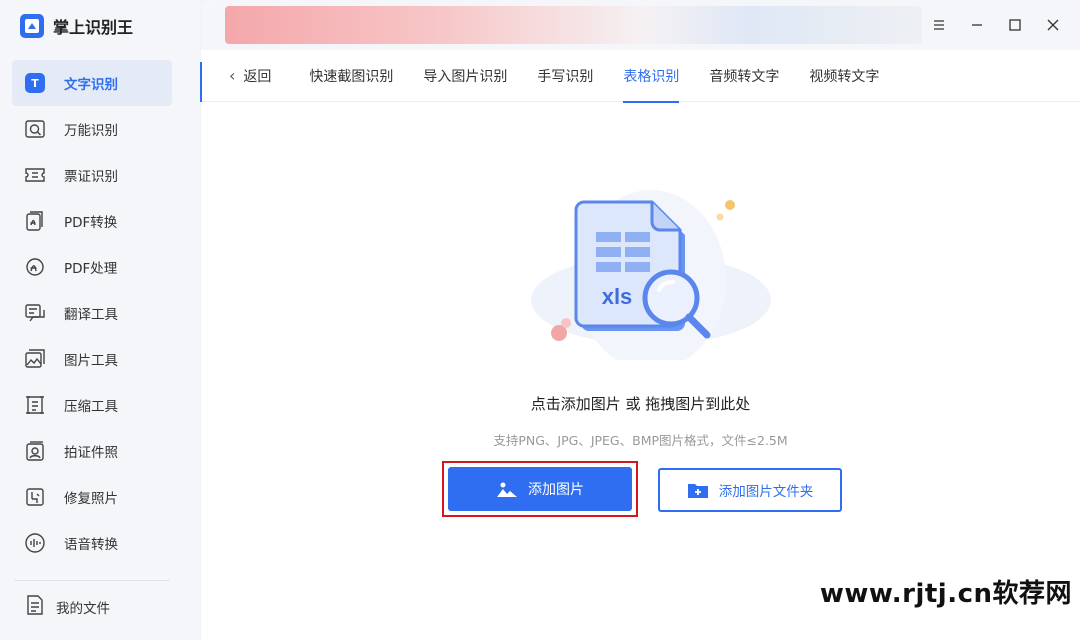  I want to click on sidebar-item-label: 拍证件照, so click(91, 453).